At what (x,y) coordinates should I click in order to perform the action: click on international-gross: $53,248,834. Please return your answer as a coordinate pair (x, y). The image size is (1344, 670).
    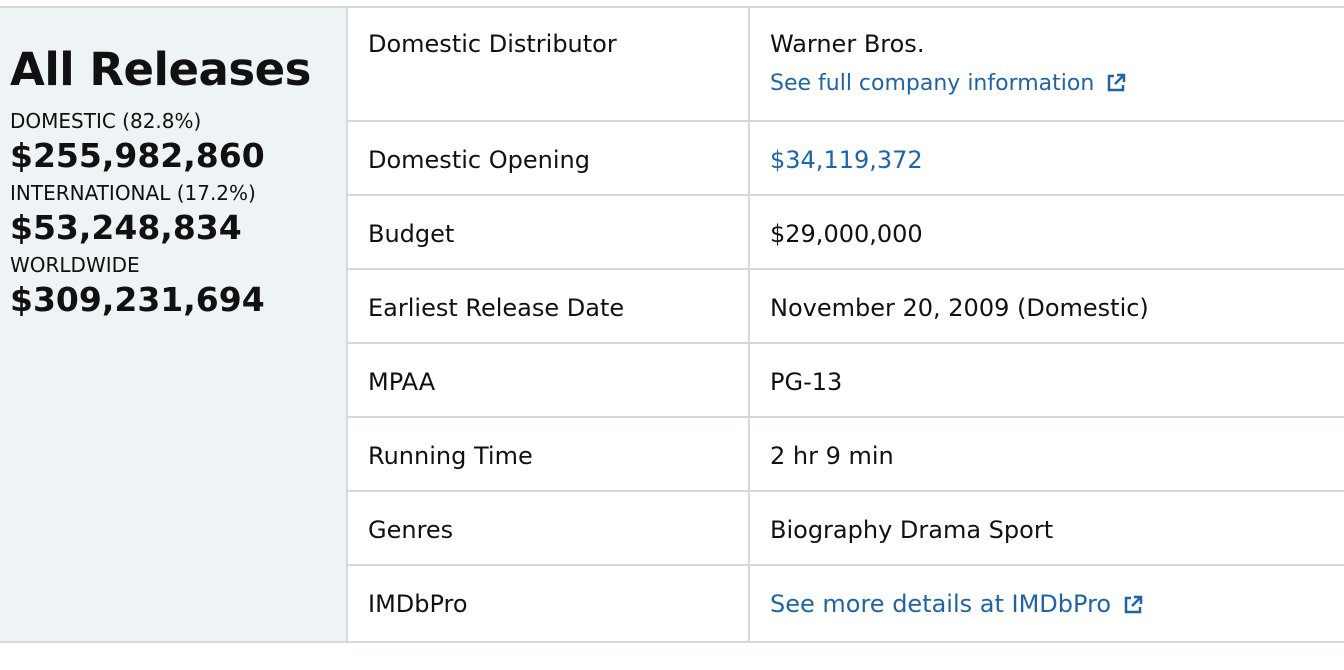
    Looking at the image, I should click on (126, 227).